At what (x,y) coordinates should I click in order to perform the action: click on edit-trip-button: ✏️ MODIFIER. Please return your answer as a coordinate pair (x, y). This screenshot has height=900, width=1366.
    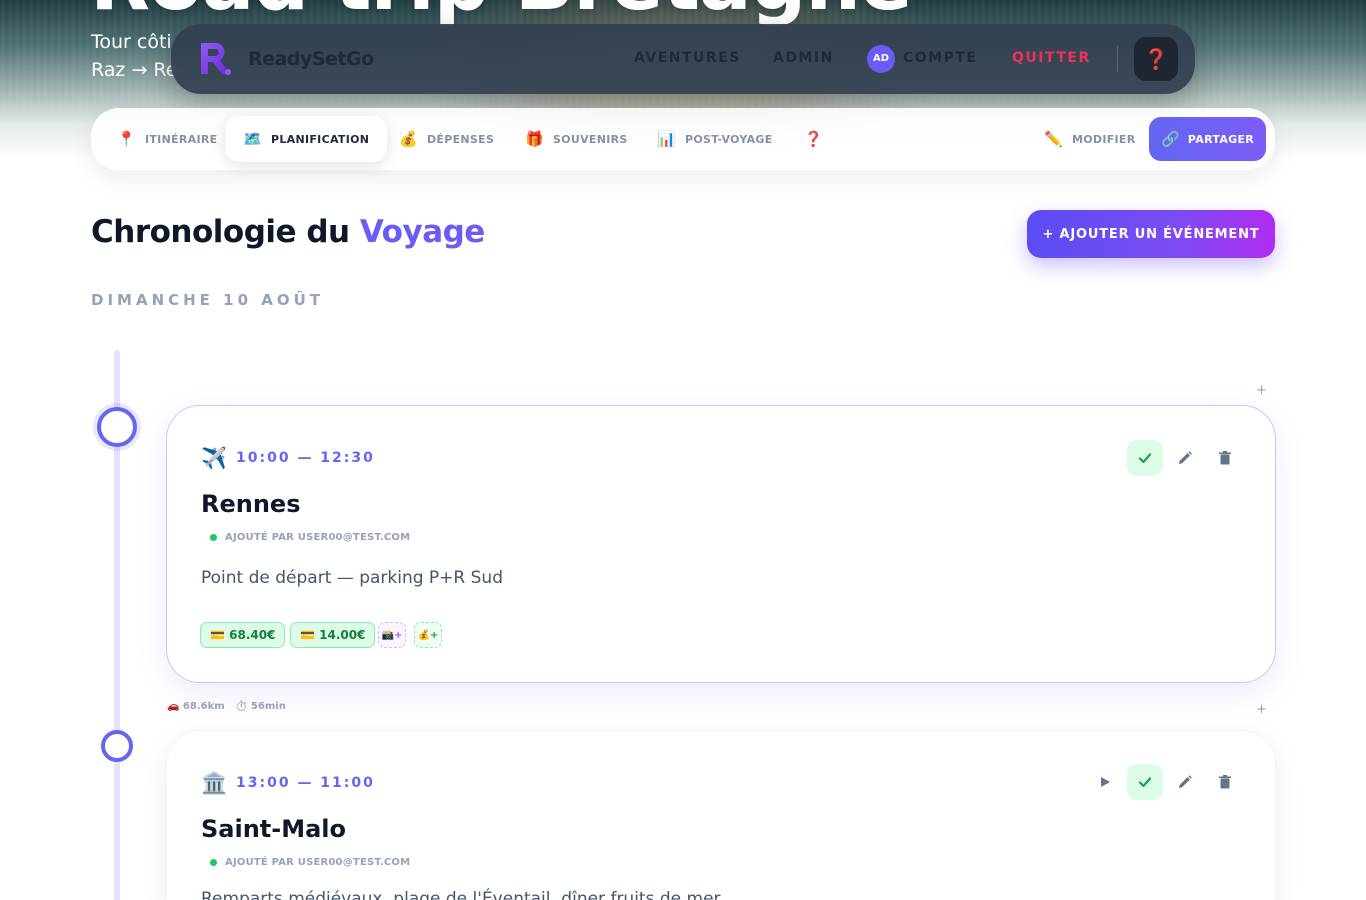
    Looking at the image, I should click on (1090, 139).